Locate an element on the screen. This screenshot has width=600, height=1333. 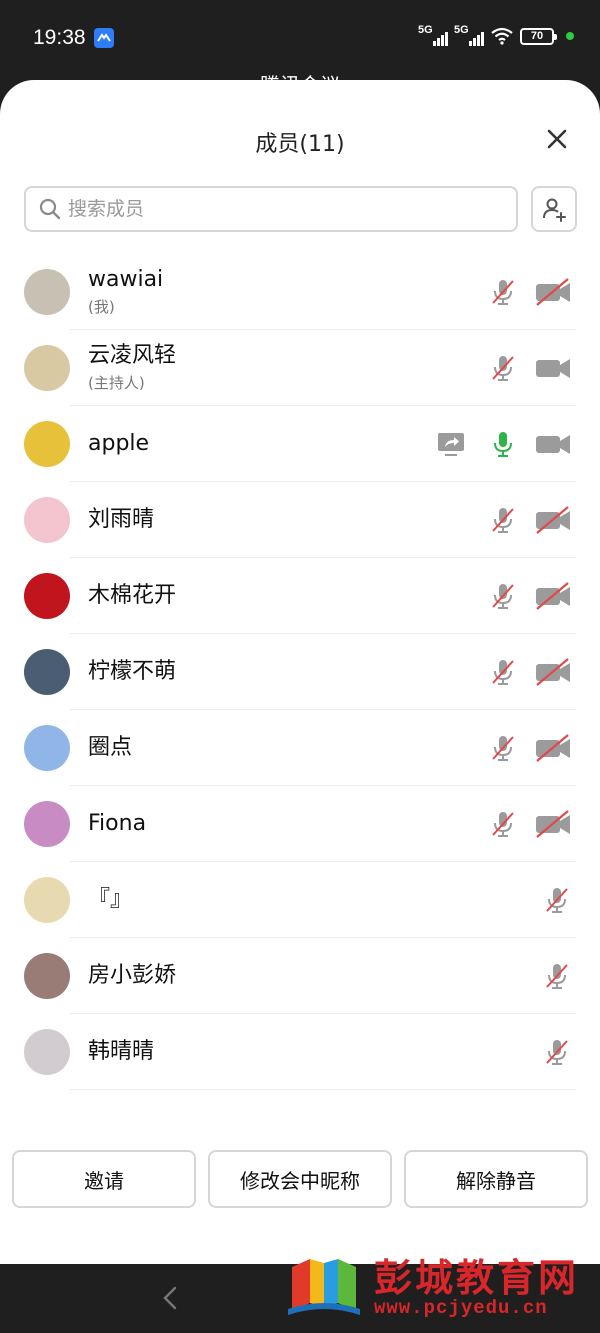
battery-icon: 70 is located at coordinates (538, 36).